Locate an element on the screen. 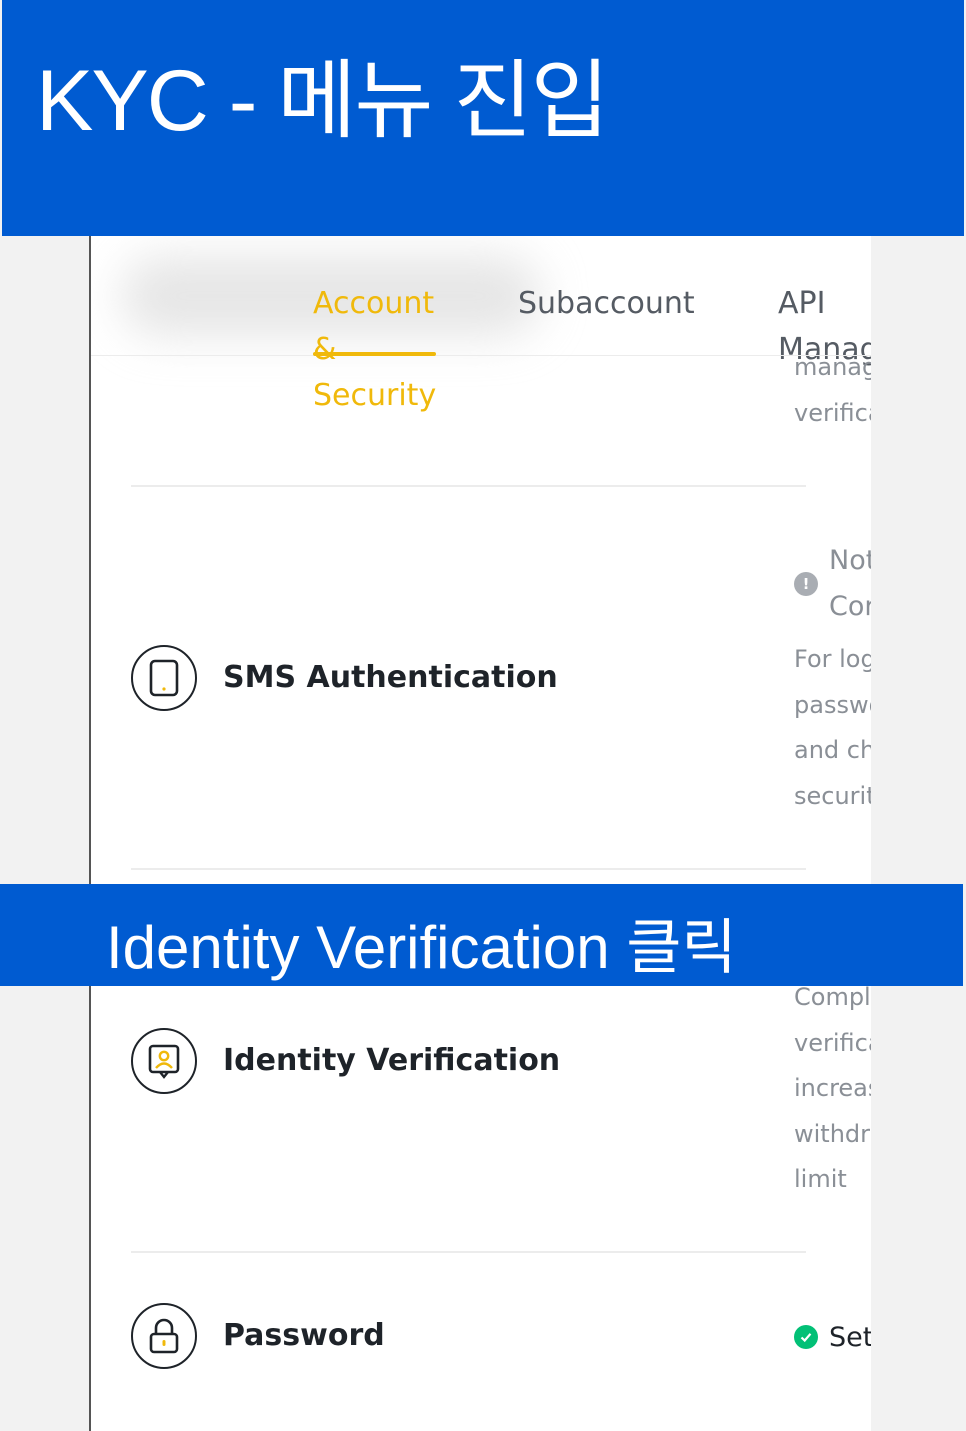 The image size is (966, 1431). tab-bar-line is located at coordinates (481, 355).